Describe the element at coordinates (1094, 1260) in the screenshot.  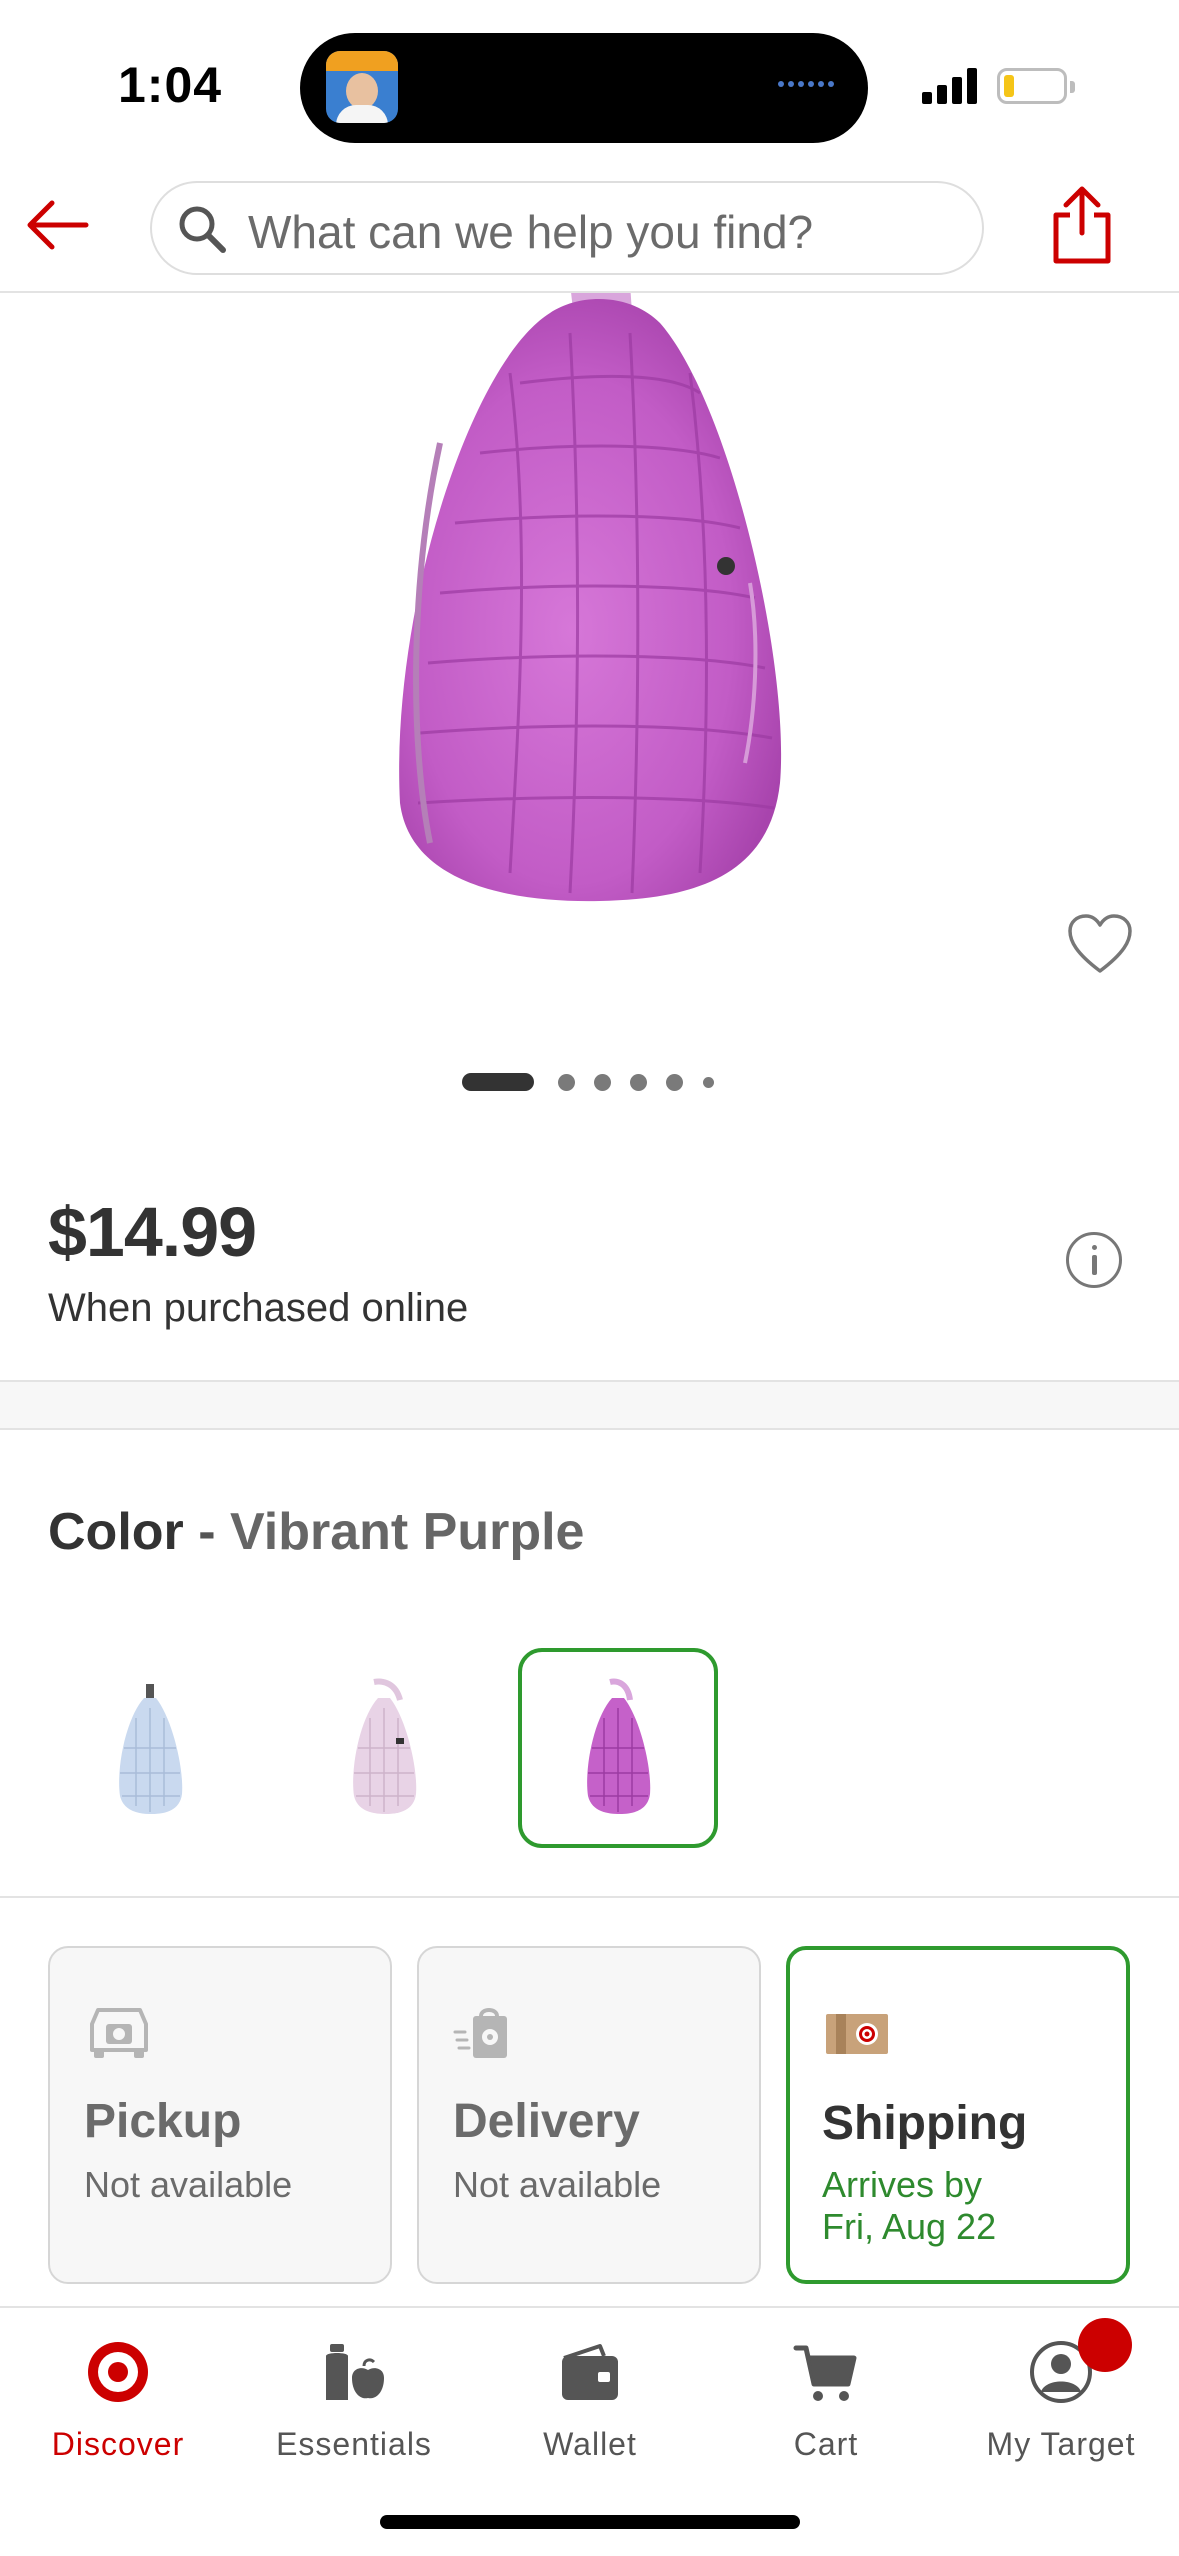
I see `price-info-button` at that location.